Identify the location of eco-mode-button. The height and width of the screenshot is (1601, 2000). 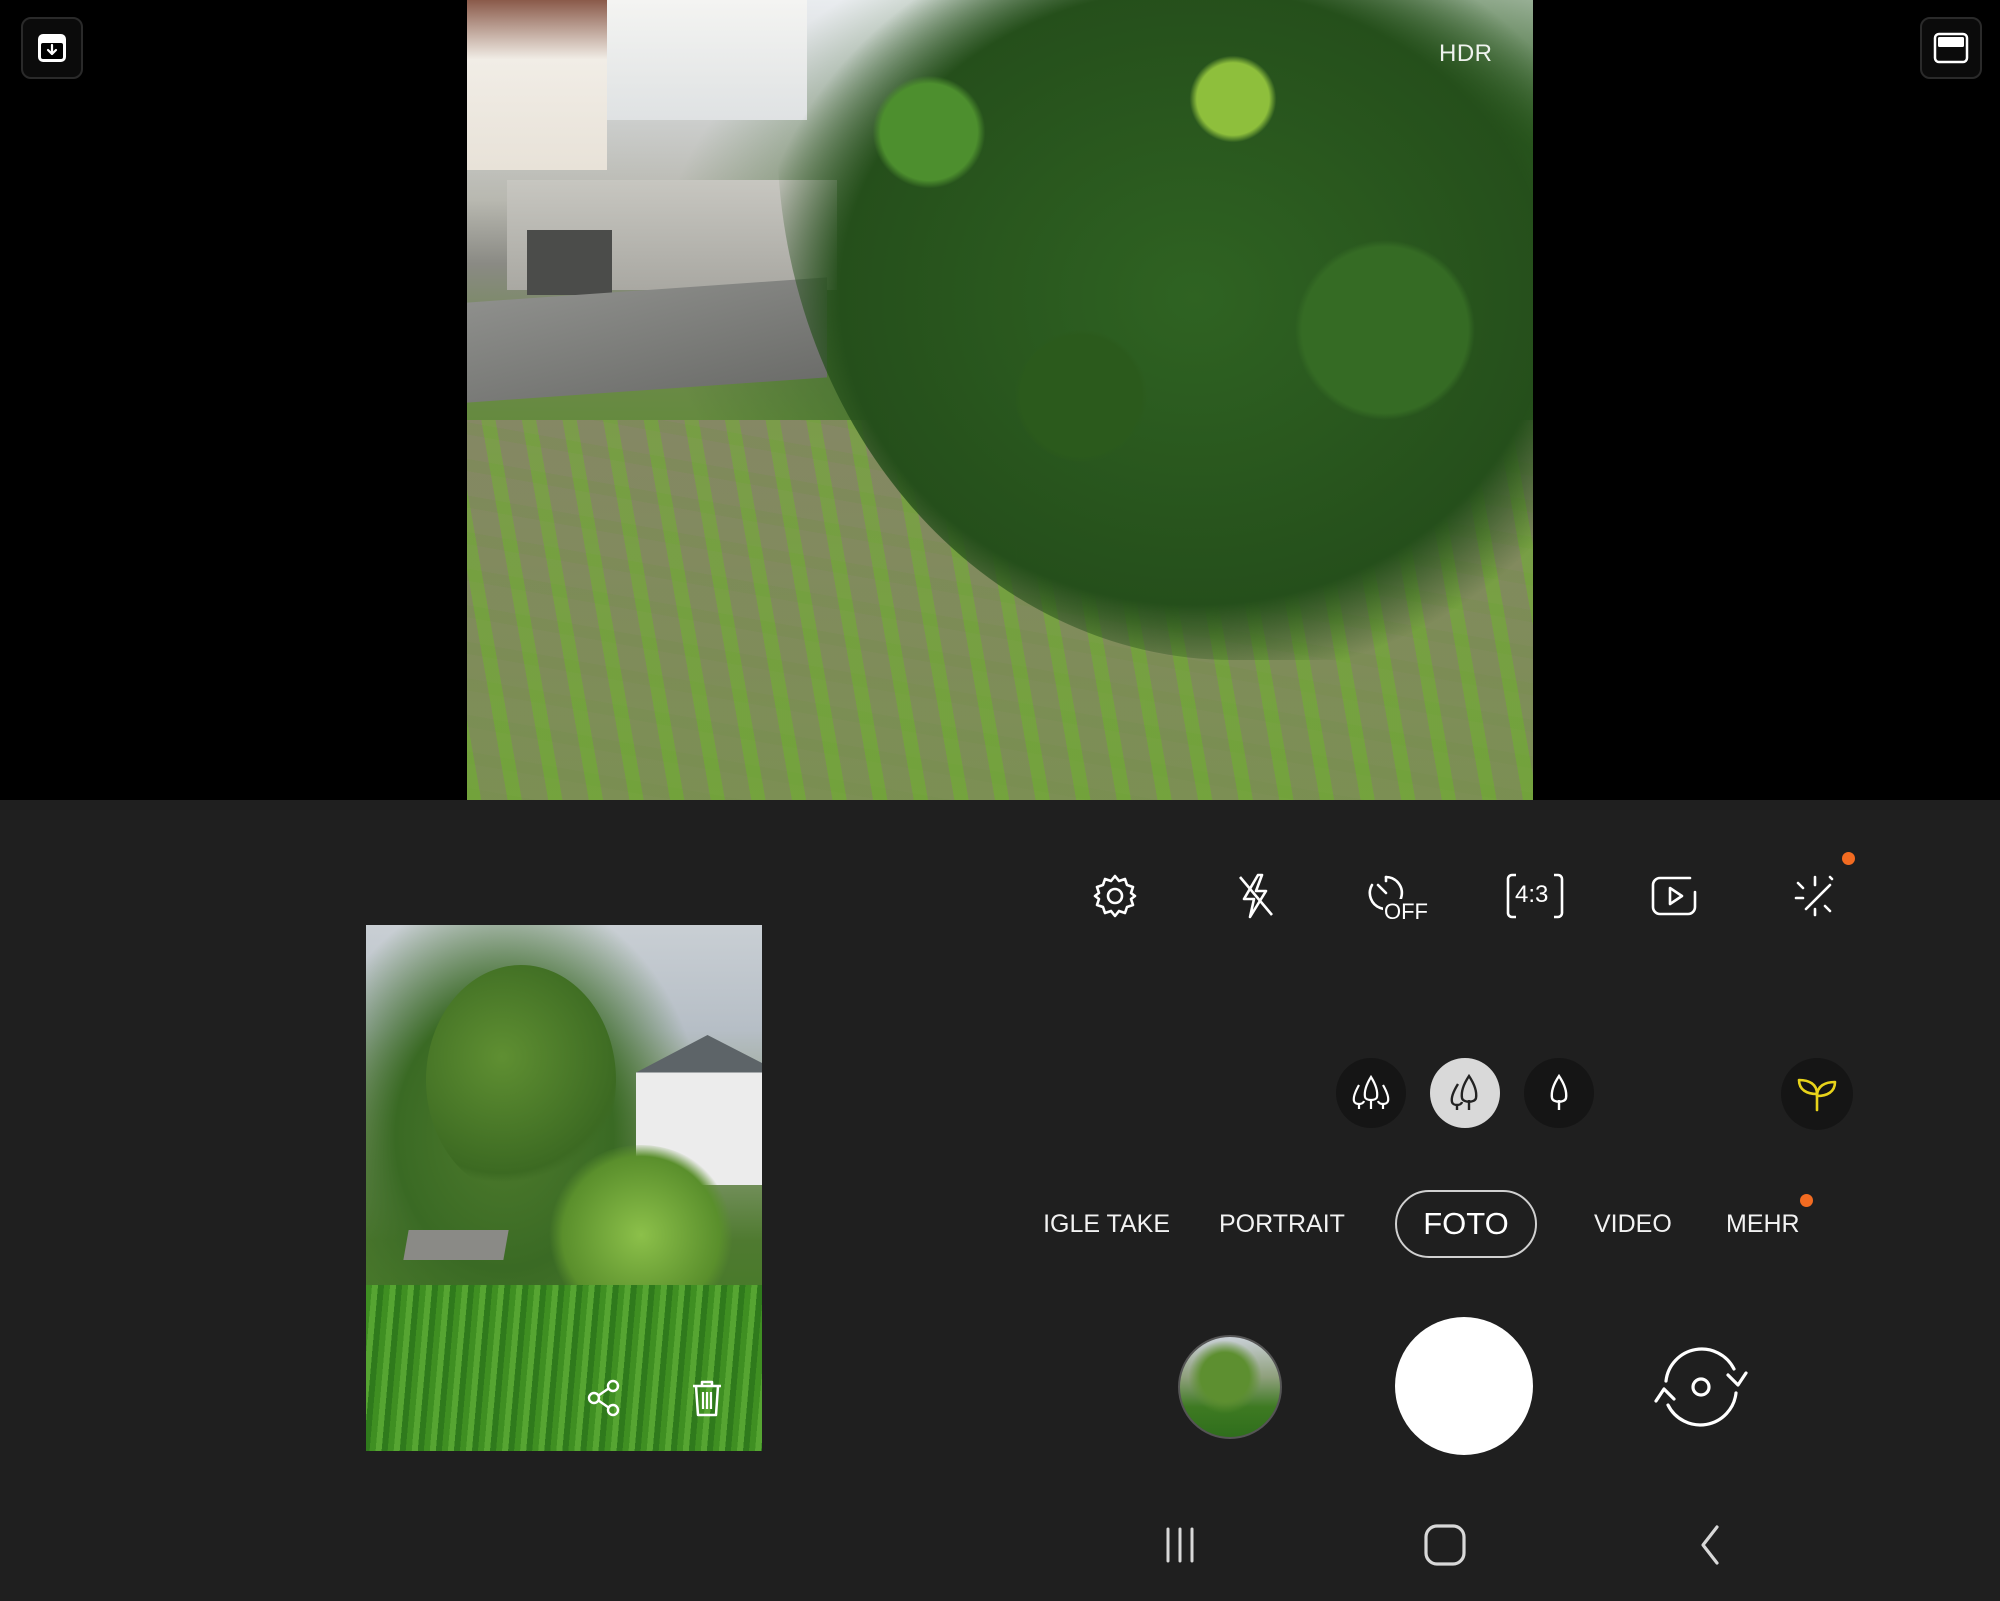
(1817, 1094).